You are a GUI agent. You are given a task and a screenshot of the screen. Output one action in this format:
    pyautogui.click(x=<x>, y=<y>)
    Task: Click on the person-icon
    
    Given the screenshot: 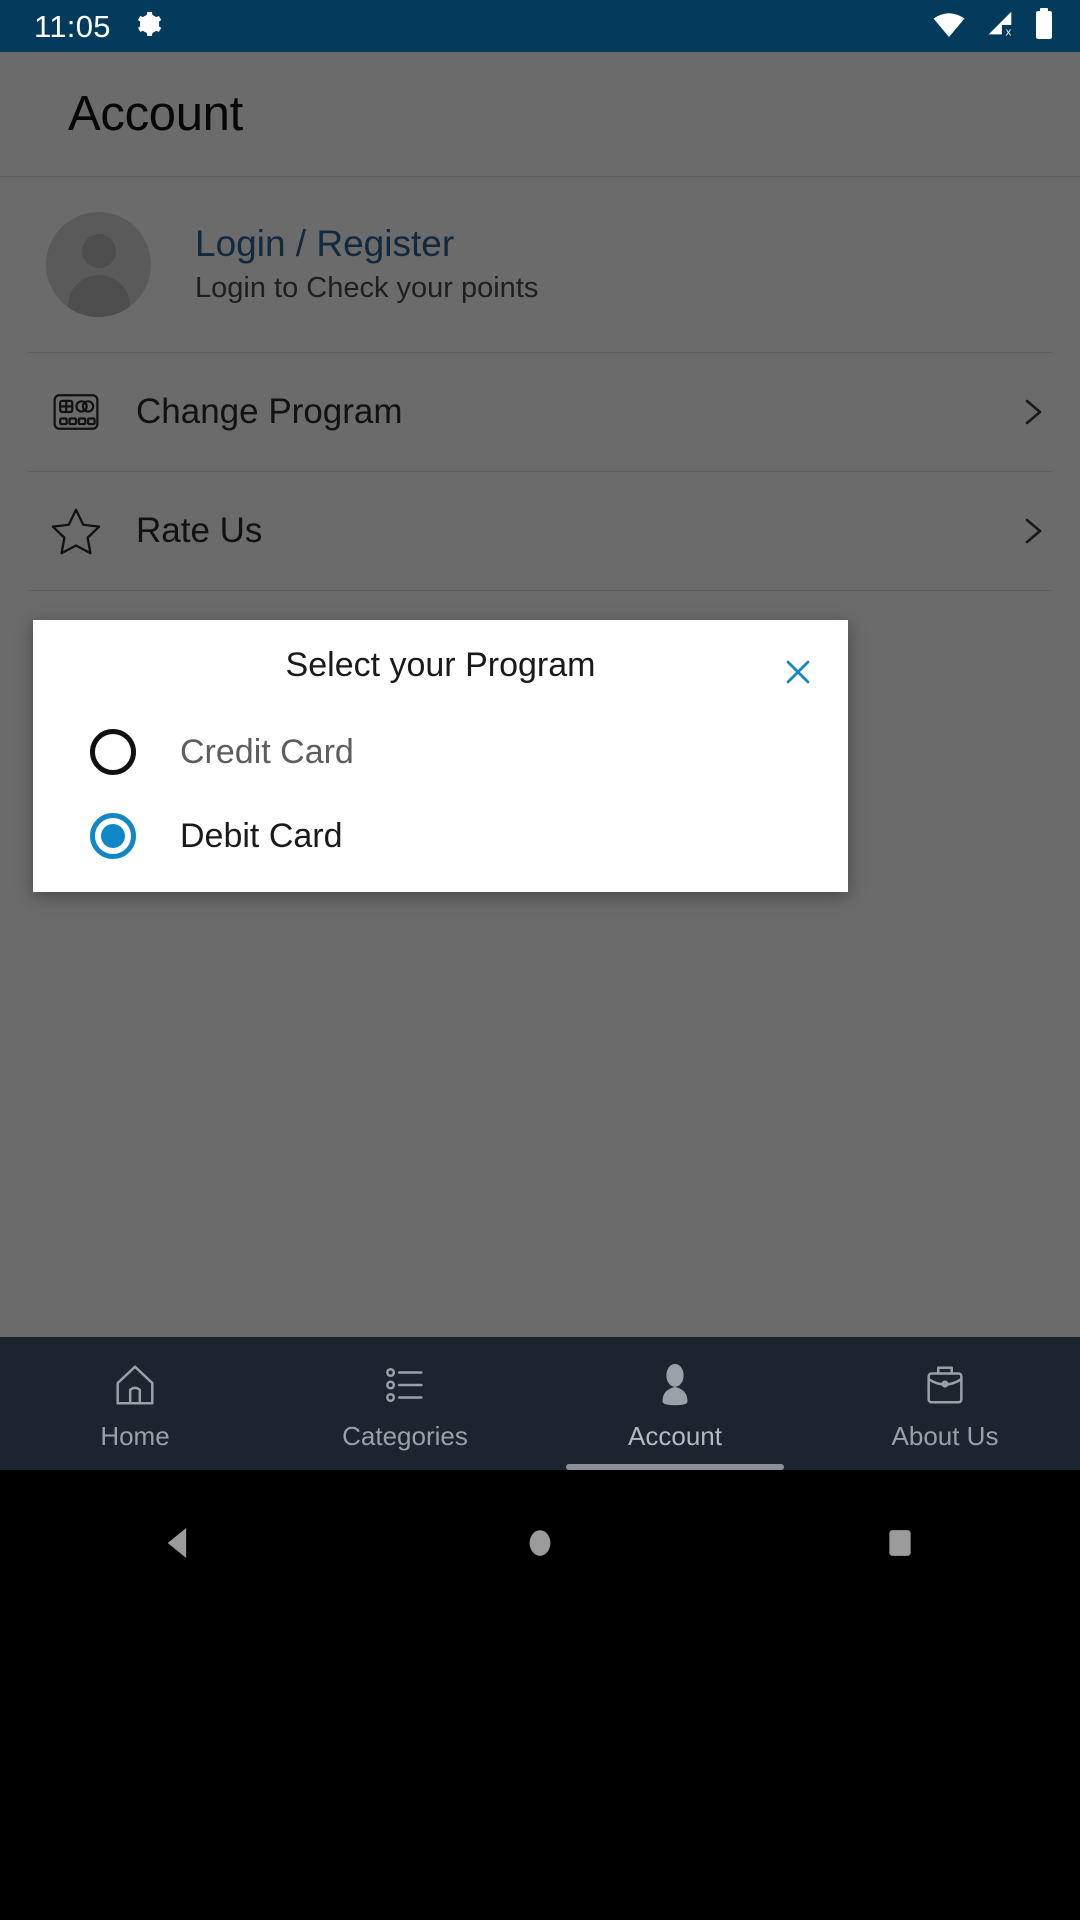 What is the action you would take?
    pyautogui.click(x=675, y=1385)
    